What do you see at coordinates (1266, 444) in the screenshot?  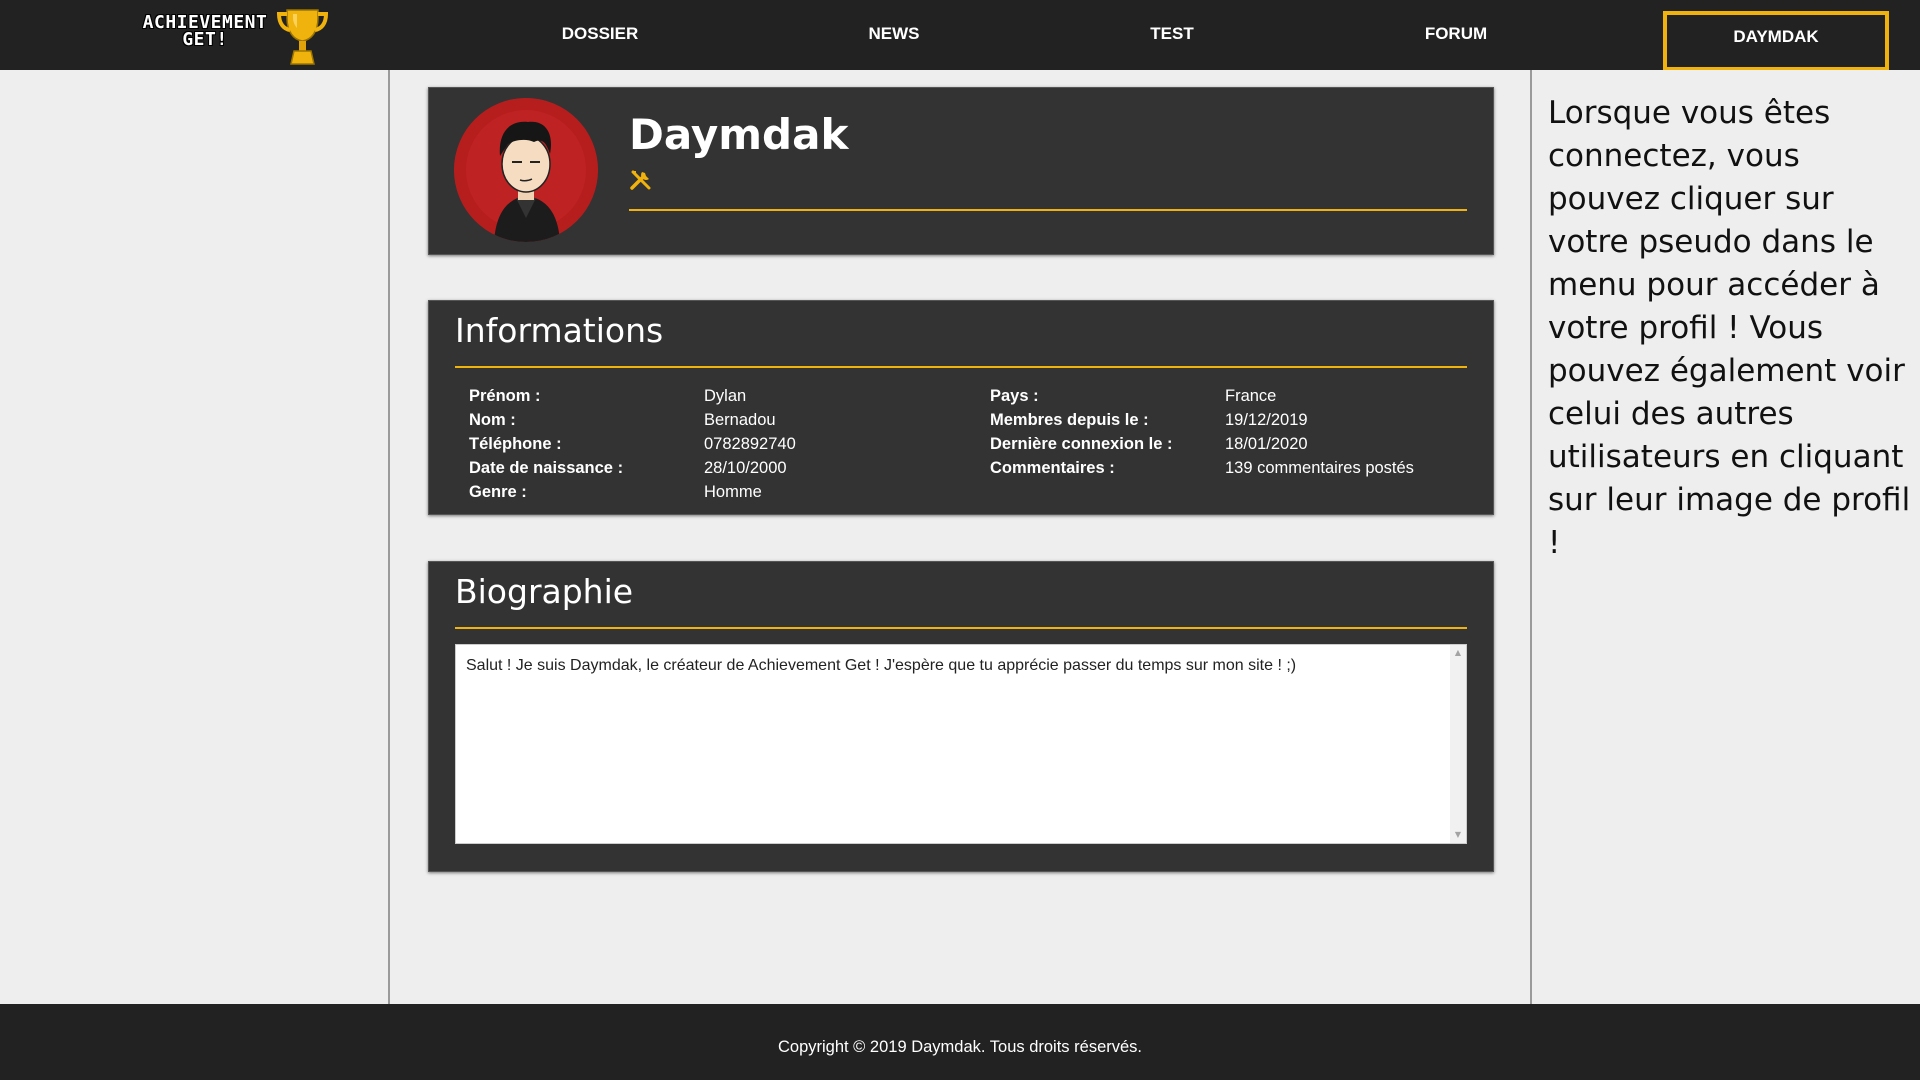 I see `info-value: 18/01/2020` at bounding box center [1266, 444].